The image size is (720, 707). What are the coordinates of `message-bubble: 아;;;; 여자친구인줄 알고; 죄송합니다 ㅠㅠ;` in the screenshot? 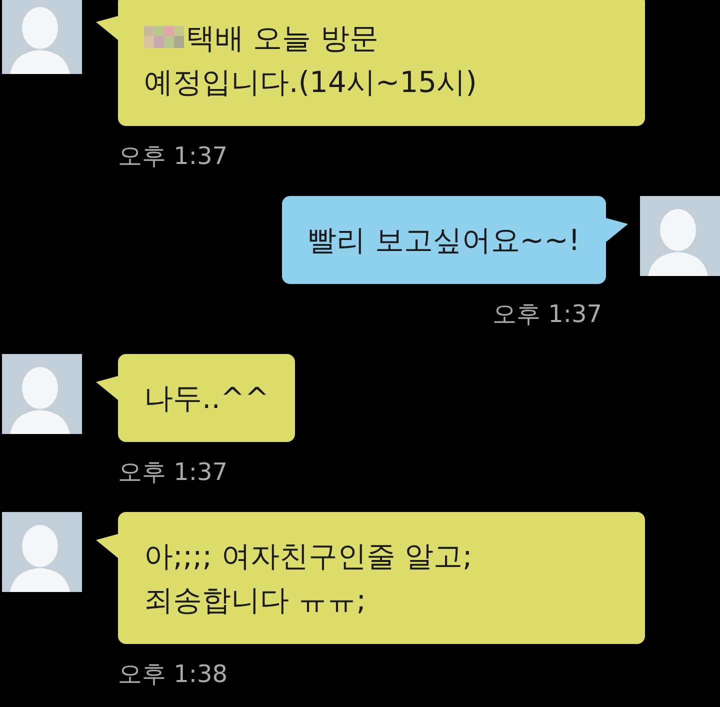 It's located at (381, 578).